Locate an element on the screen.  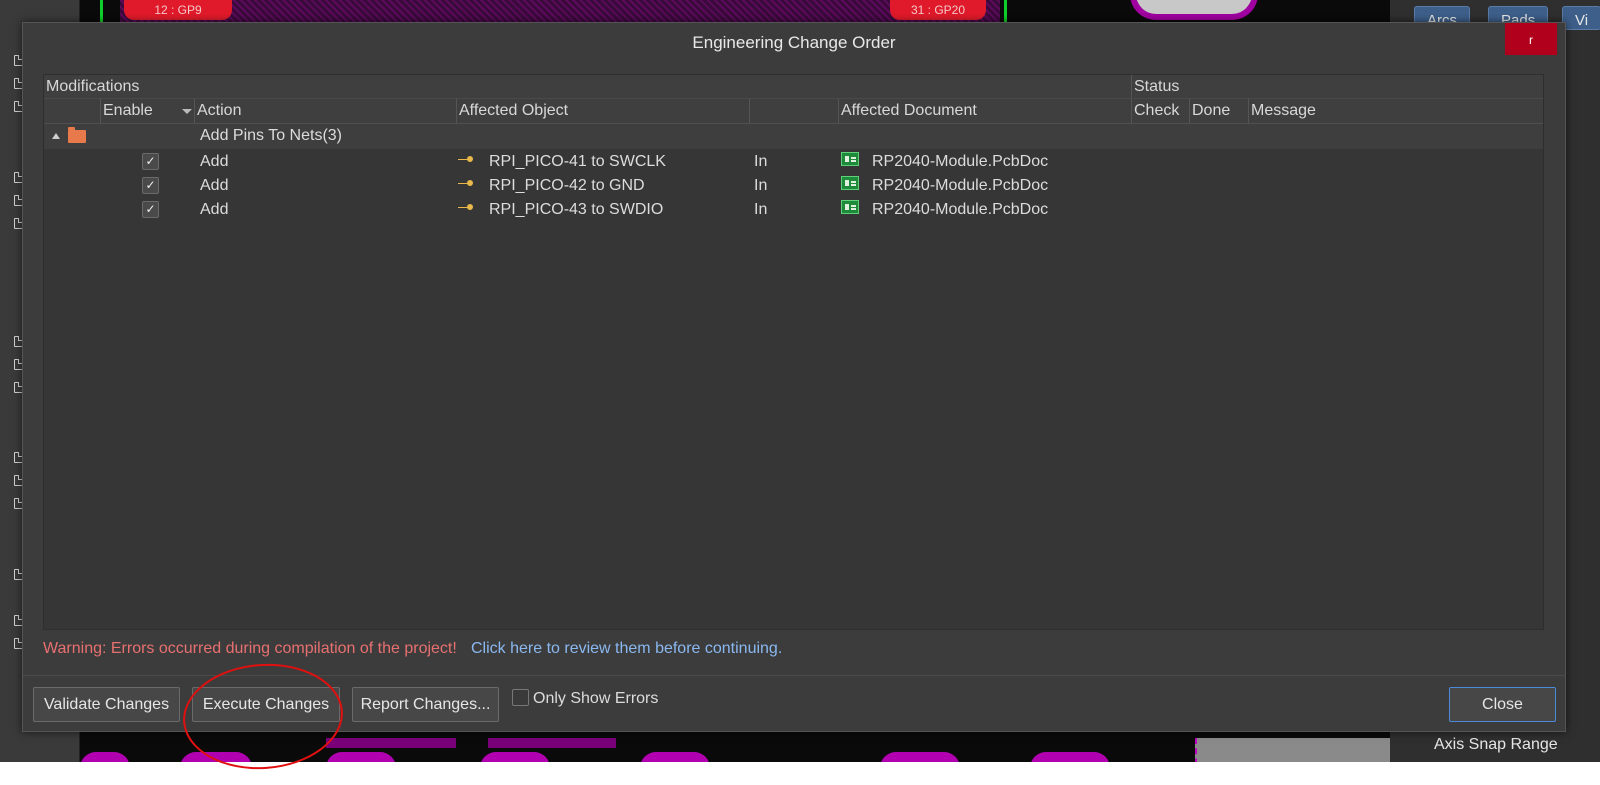
axis-snap-range-label: Axis Snap Range is located at coordinates (1496, 744).